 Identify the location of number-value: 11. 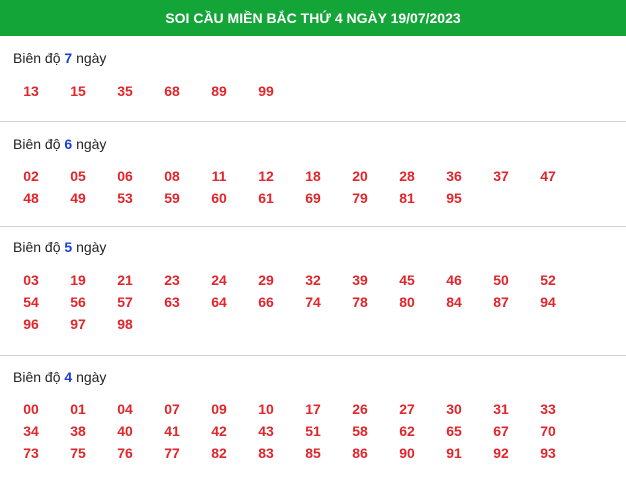
(219, 176).